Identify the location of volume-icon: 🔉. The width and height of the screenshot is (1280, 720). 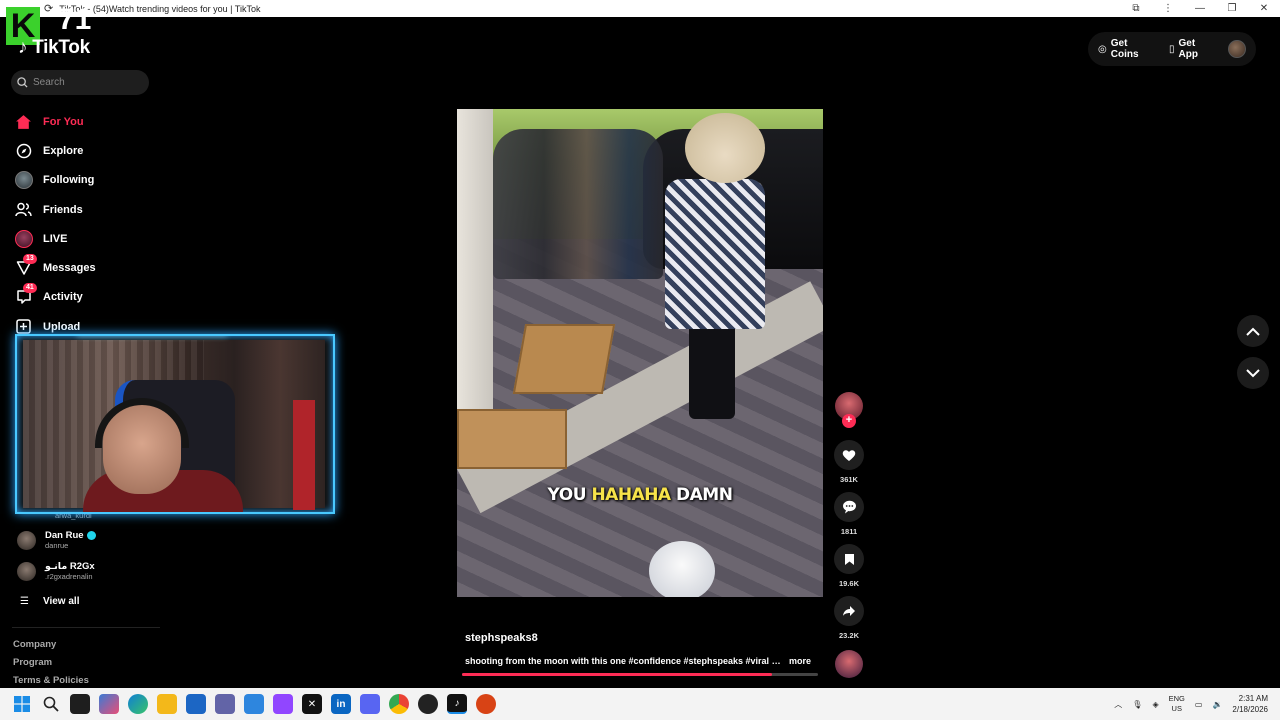
(1217, 704).